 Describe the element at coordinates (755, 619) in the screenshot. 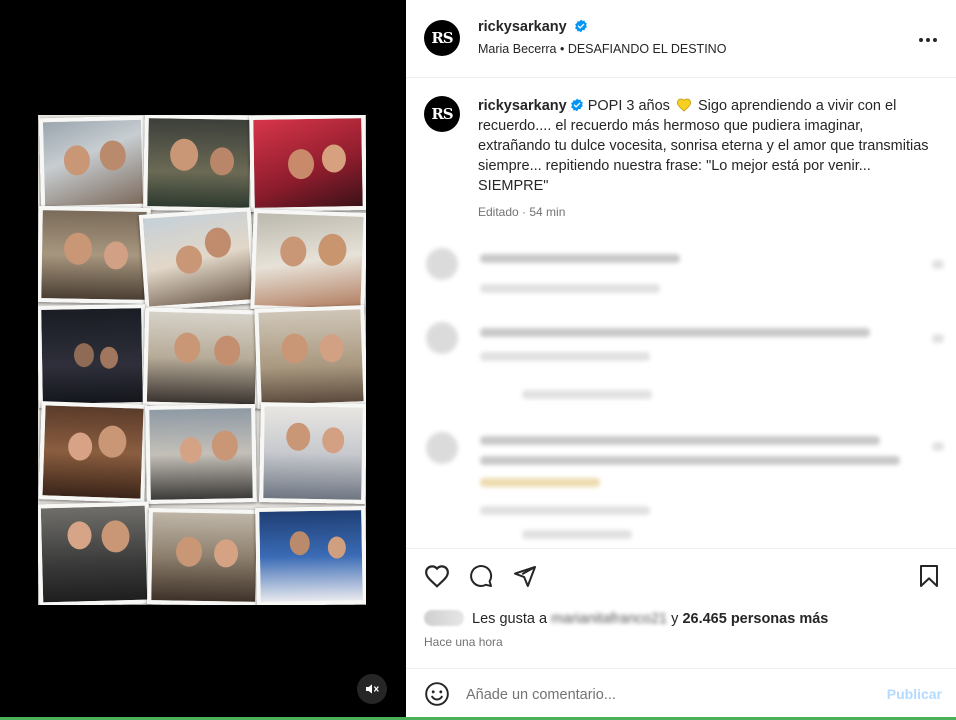

I see `likes-count-link: 26.465 personas más` at that location.